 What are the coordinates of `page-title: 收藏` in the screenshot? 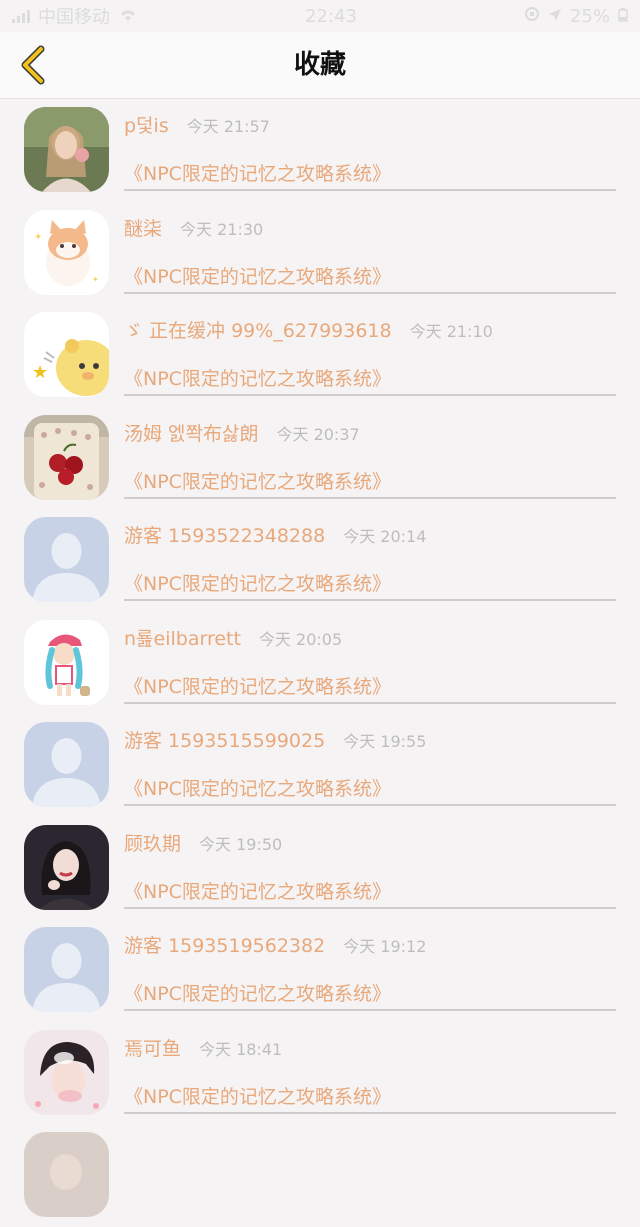 It's located at (319, 65).